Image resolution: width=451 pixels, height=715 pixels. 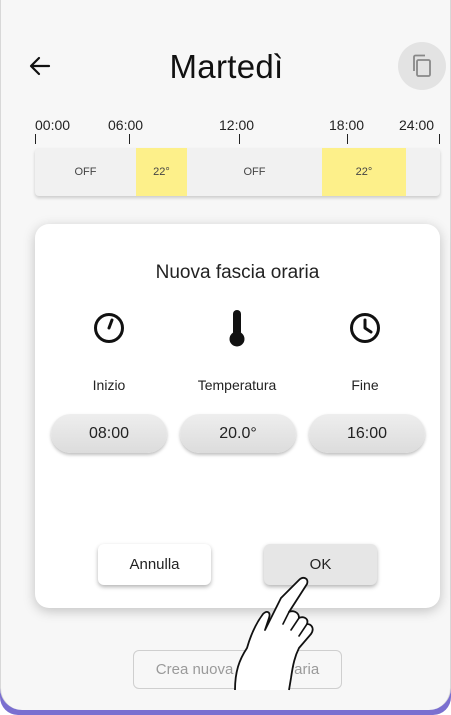 I want to click on start-time-button: 08:00, so click(x=109, y=433).